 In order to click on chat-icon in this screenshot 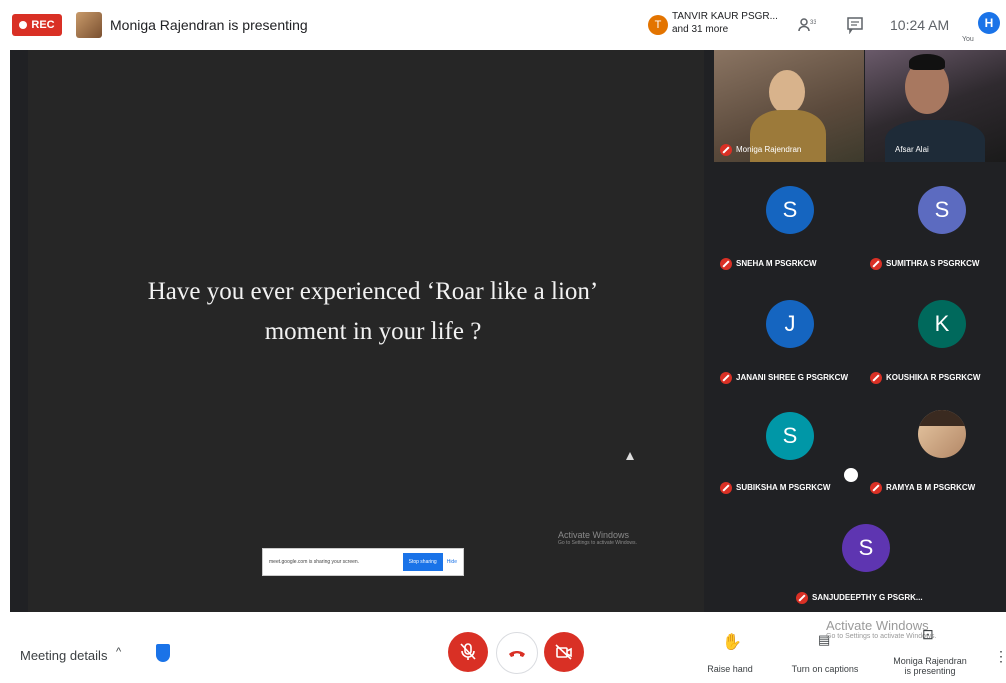, I will do `click(855, 25)`.